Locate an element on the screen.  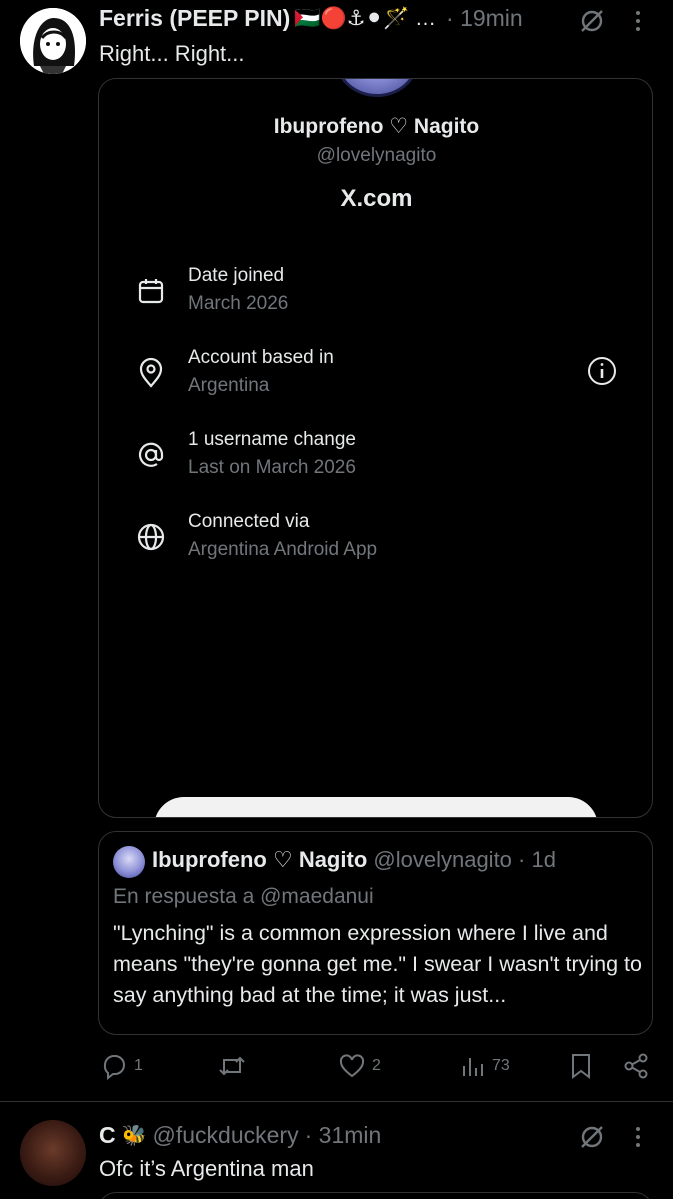
at-sign-icon is located at coordinates (151, 455).